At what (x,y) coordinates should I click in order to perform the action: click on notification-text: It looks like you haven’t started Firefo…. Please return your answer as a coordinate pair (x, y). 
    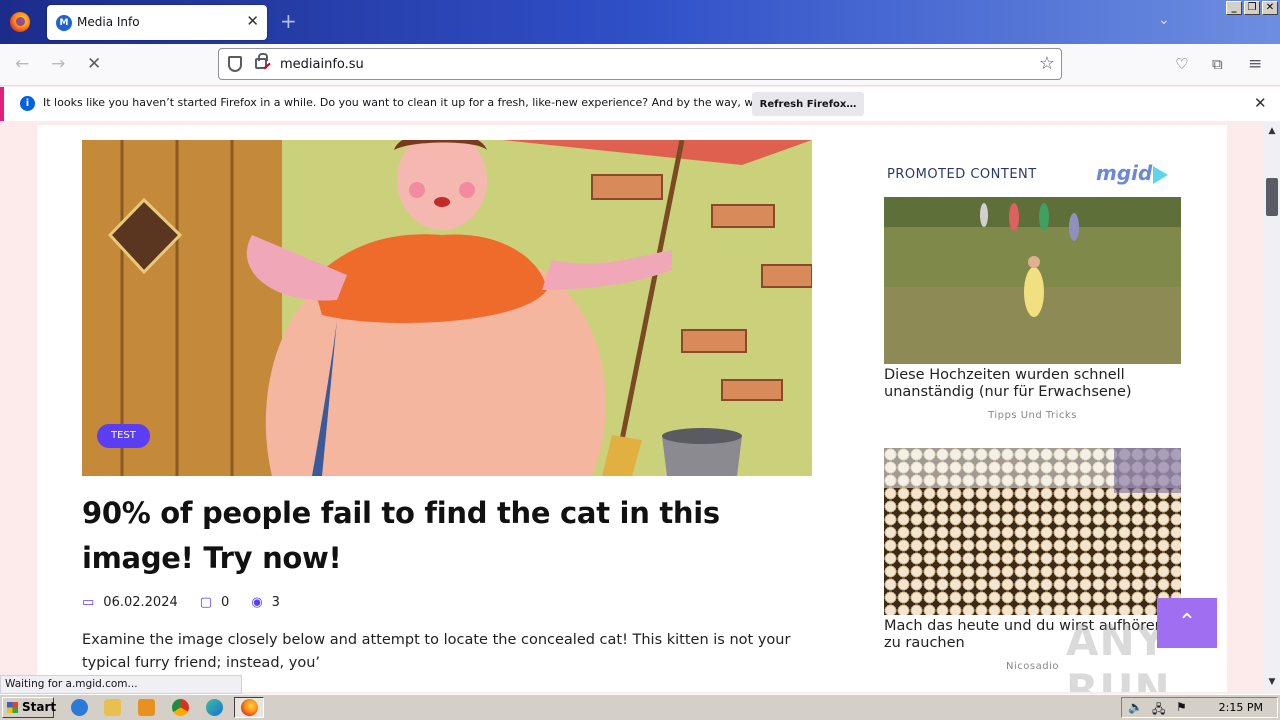
    Looking at the image, I should click on (435, 102).